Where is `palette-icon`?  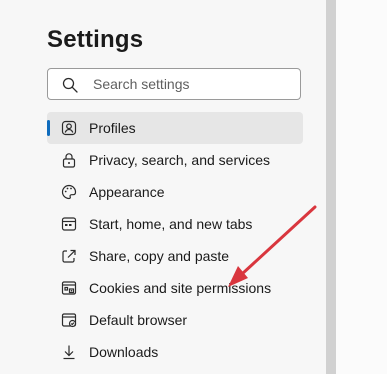
palette-icon is located at coordinates (69, 192).